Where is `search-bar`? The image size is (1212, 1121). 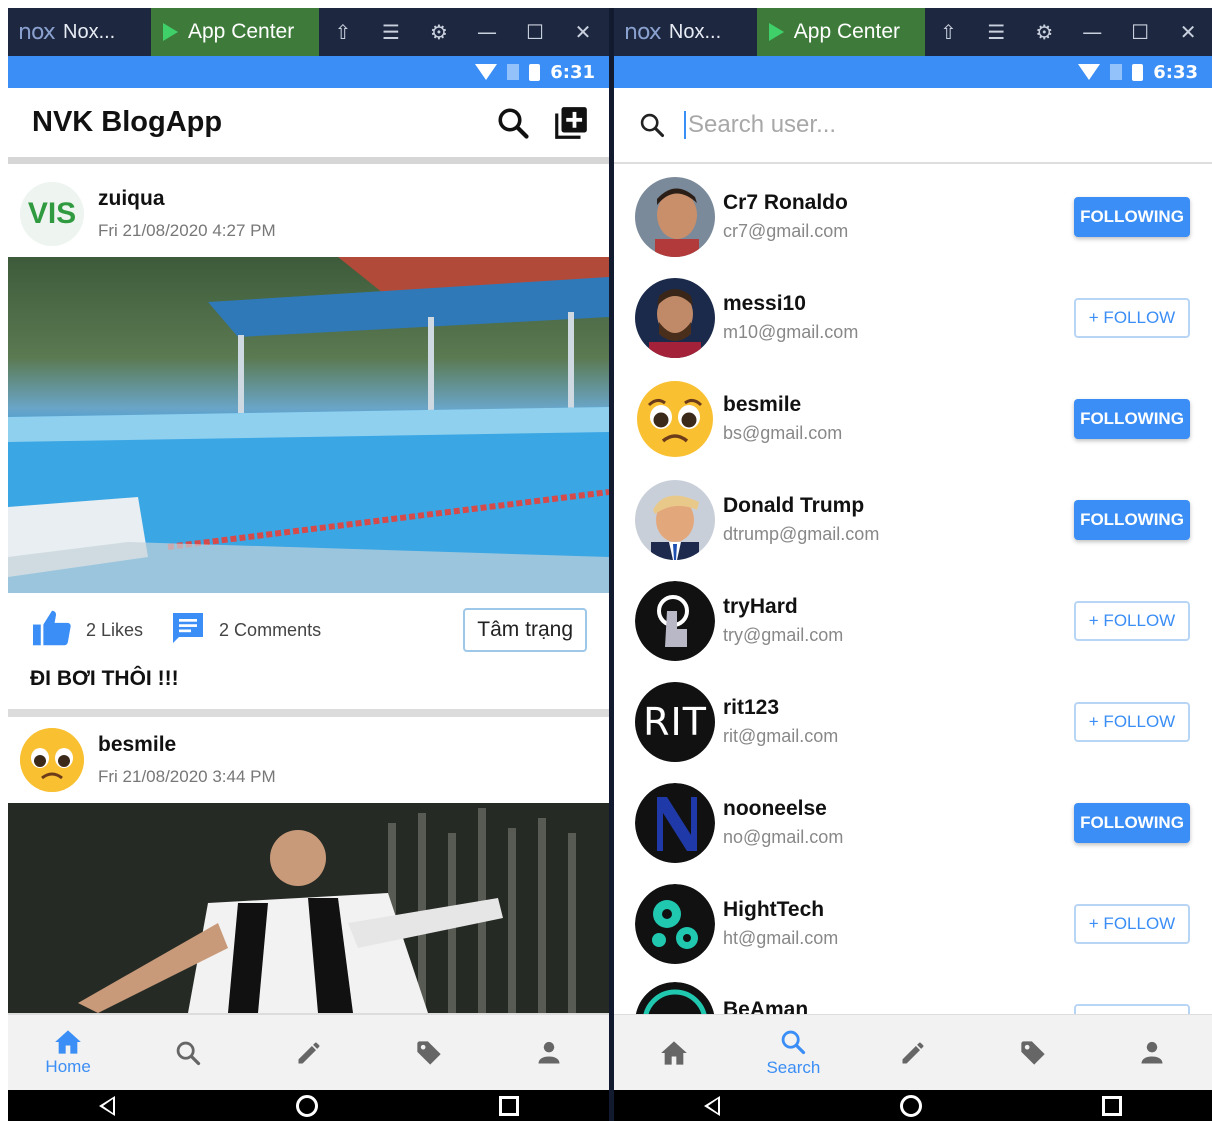
search-bar is located at coordinates (913, 126).